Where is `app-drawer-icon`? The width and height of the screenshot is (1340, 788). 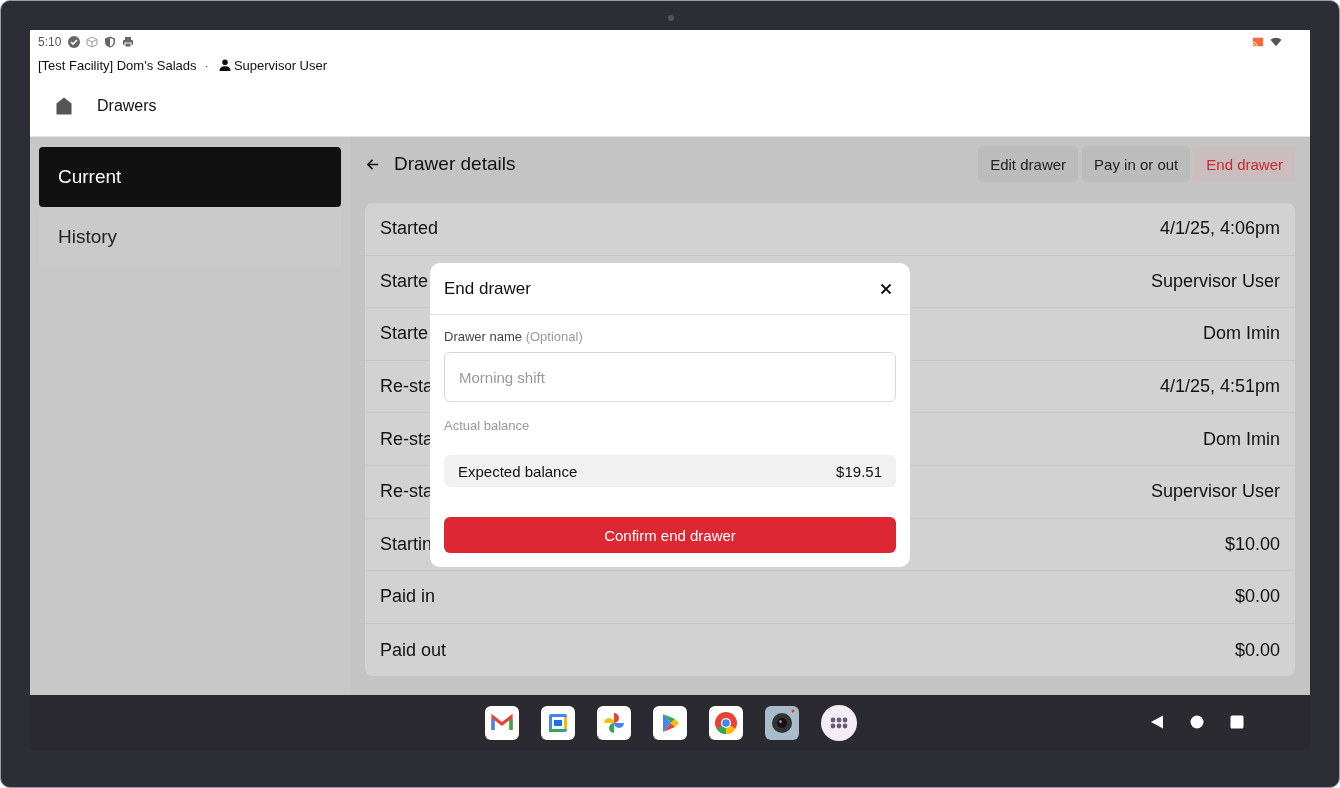
app-drawer-icon is located at coordinates (839, 723).